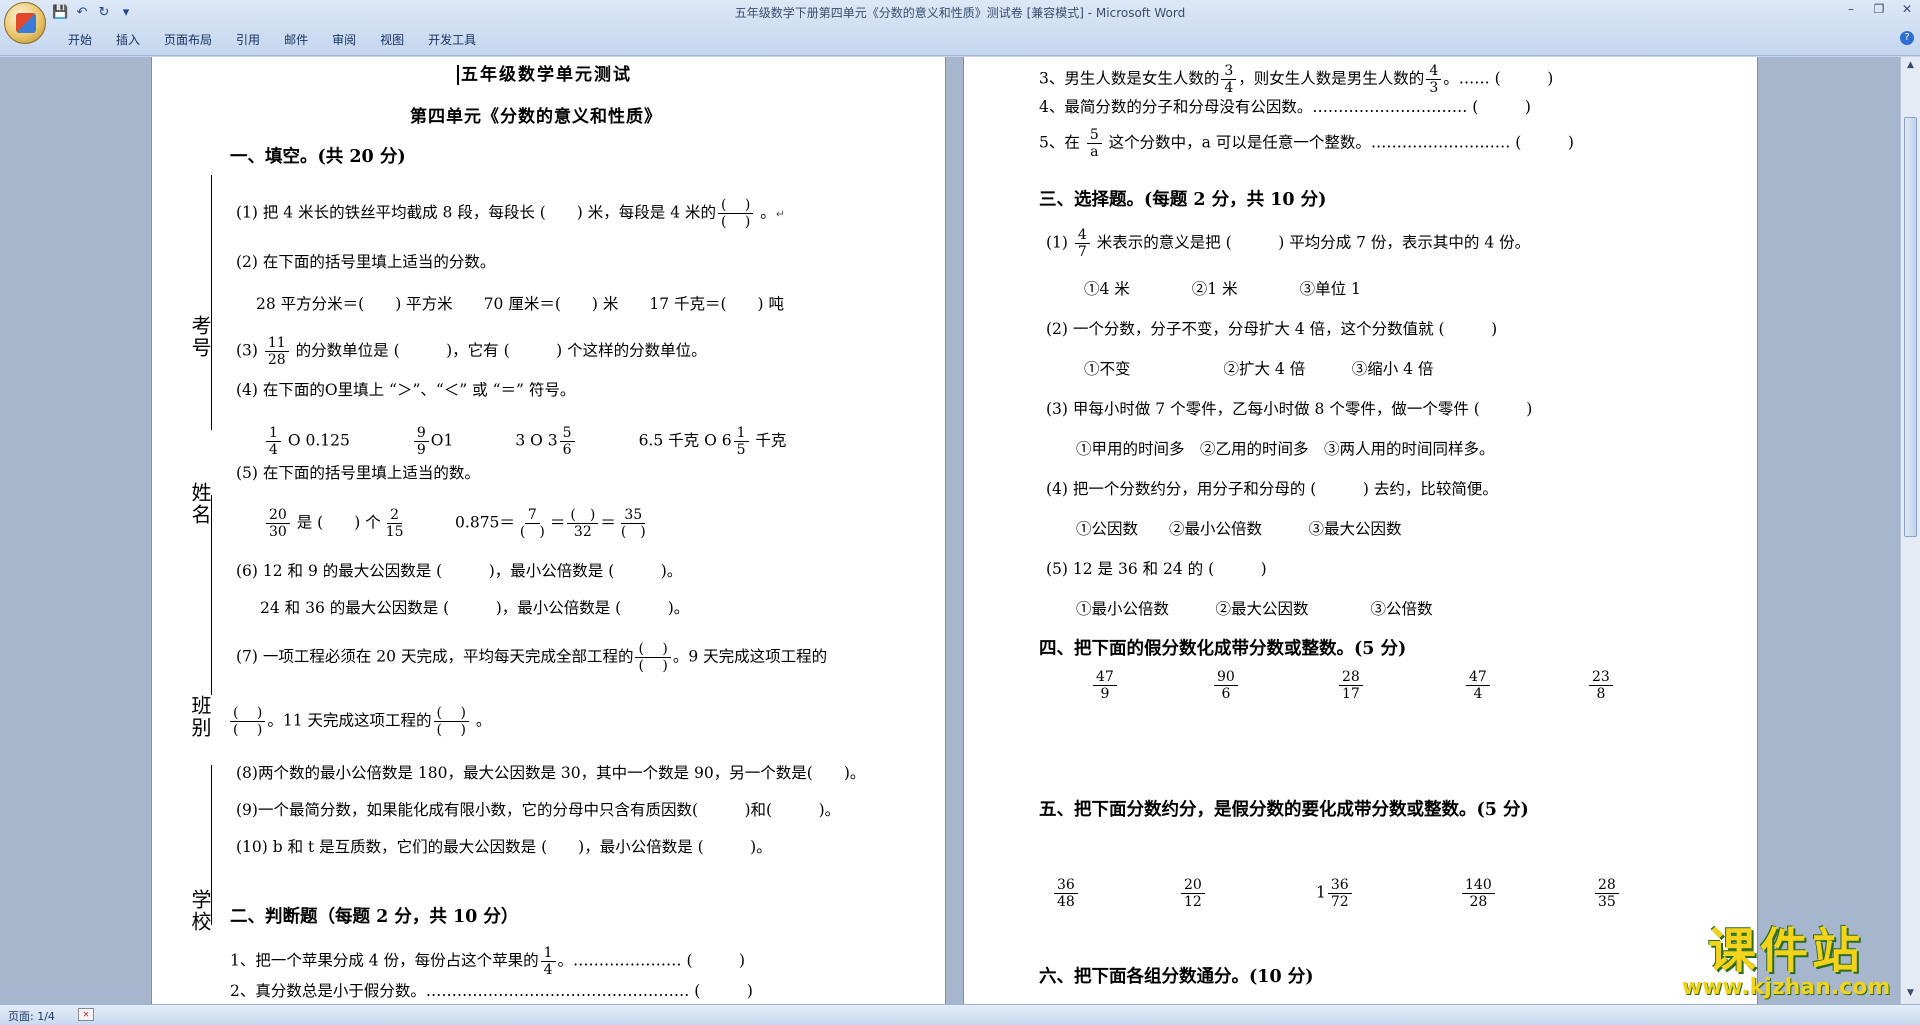  I want to click on choice-3-options: ①甲用的时间多 ②乙用的时间多 ③两人用的时间同样多。, so click(1285, 449).